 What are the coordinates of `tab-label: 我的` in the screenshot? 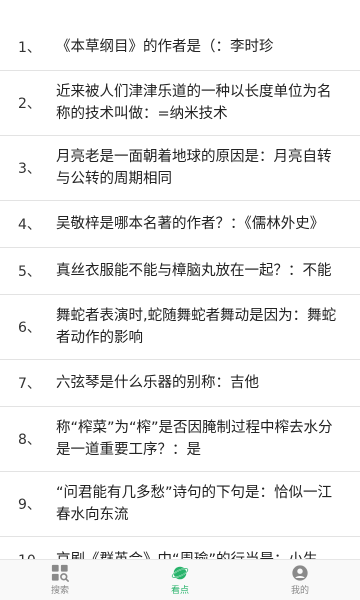 It's located at (299, 591).